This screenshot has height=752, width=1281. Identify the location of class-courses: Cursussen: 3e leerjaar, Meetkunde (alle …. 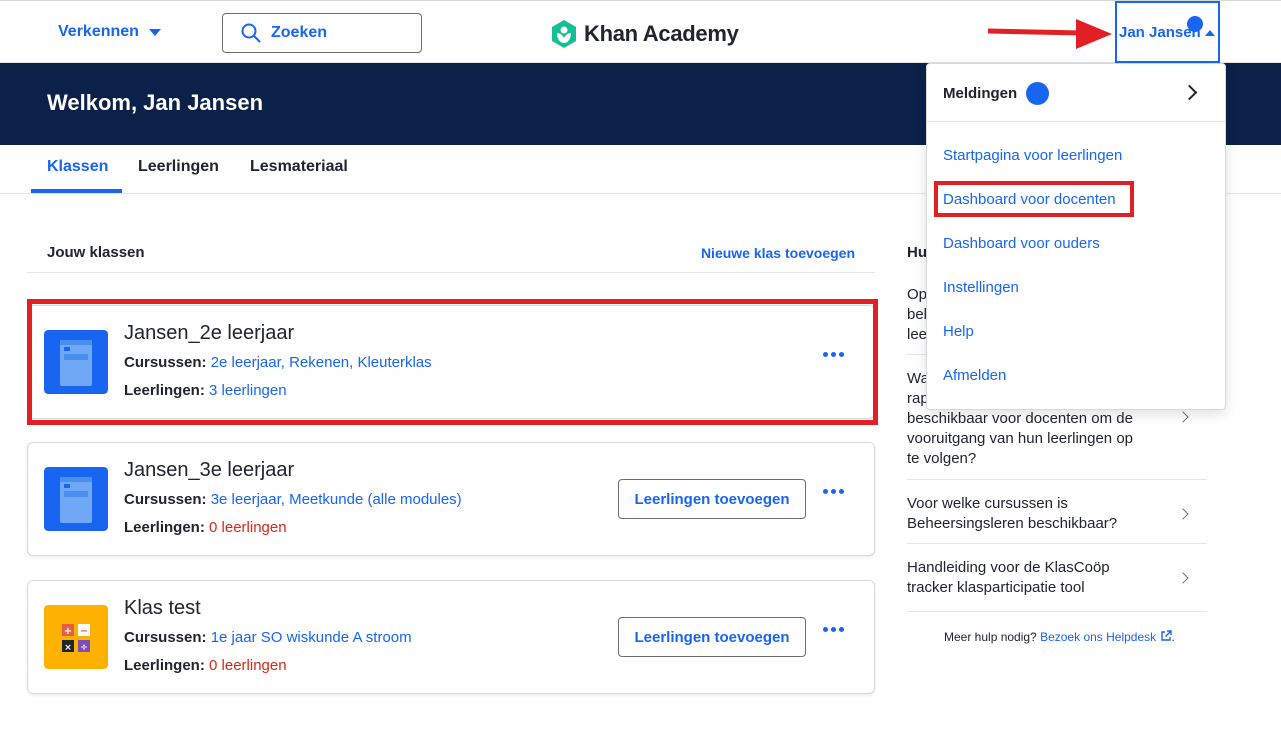
(293, 499).